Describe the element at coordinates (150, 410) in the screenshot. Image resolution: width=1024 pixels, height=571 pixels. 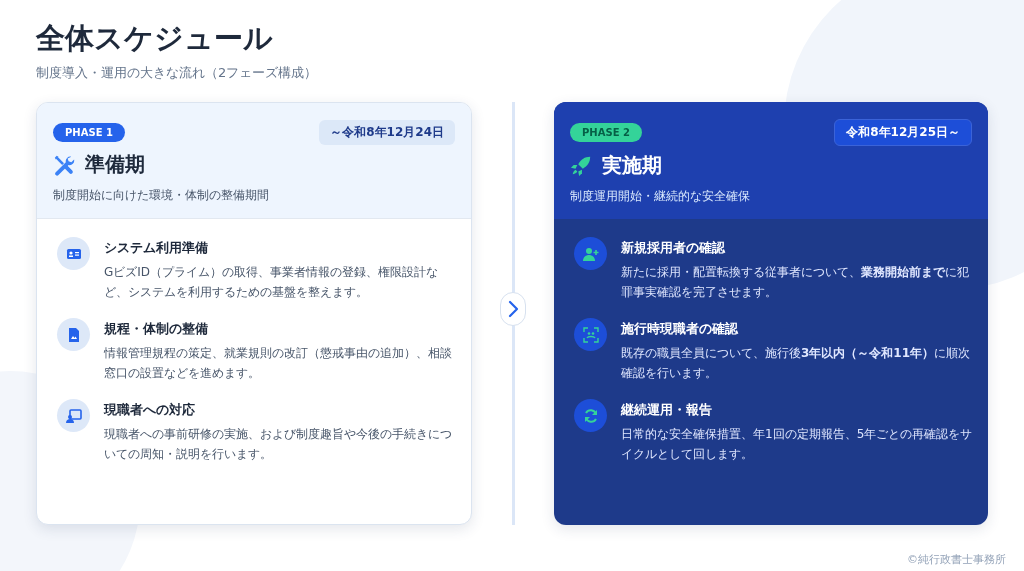
I see `item-title: 現職者への対応` at that location.